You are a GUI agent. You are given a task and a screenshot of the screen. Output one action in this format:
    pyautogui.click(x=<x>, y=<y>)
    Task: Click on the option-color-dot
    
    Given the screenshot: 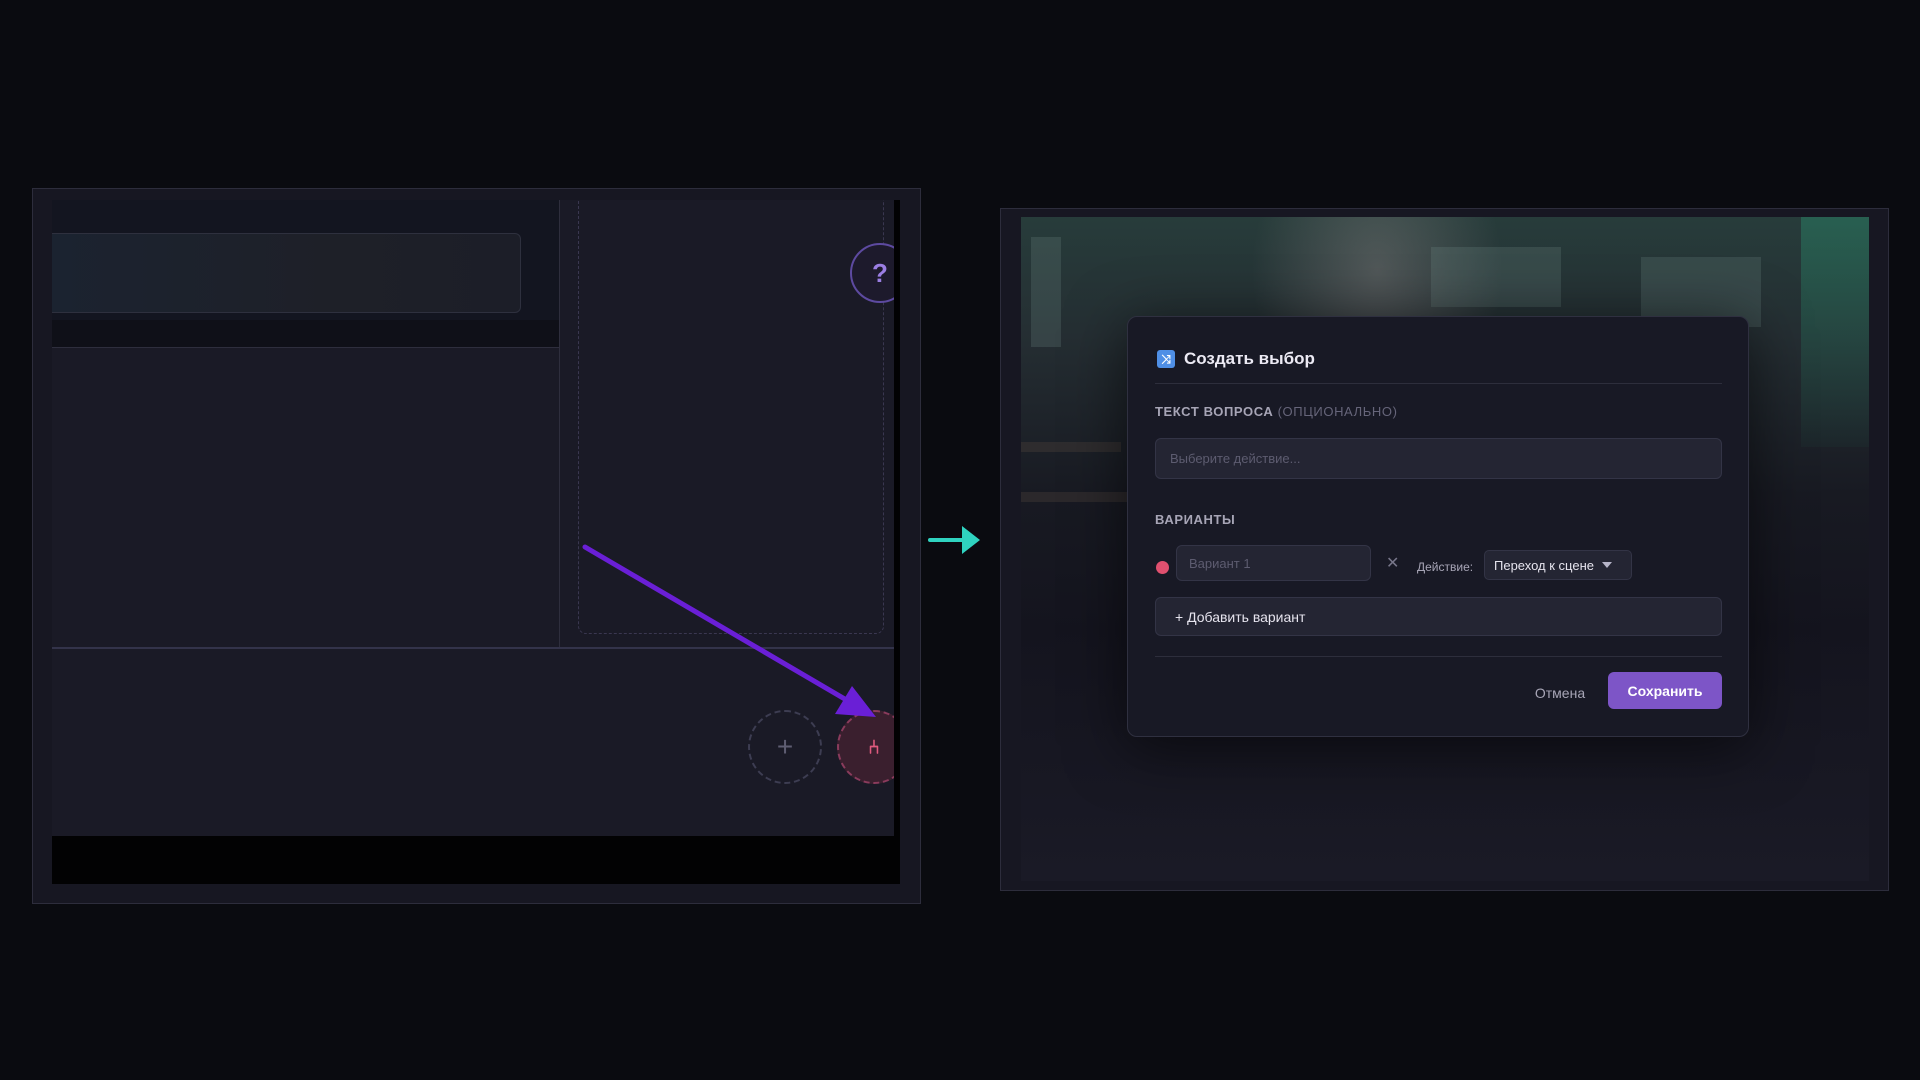 What is the action you would take?
    pyautogui.click(x=1162, y=567)
    